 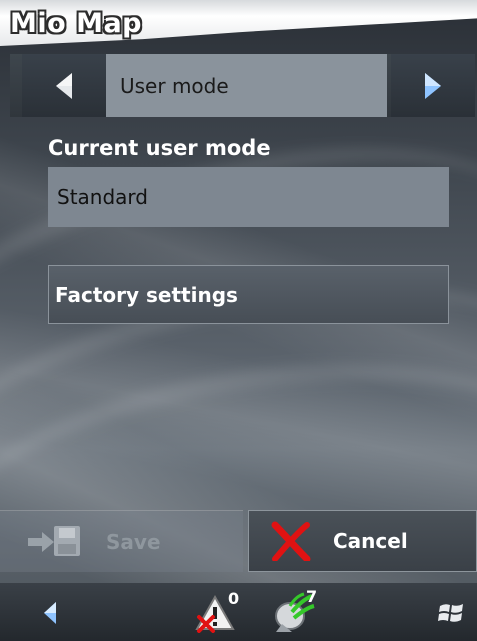 I want to click on cancel-label: Cancel, so click(x=370, y=541).